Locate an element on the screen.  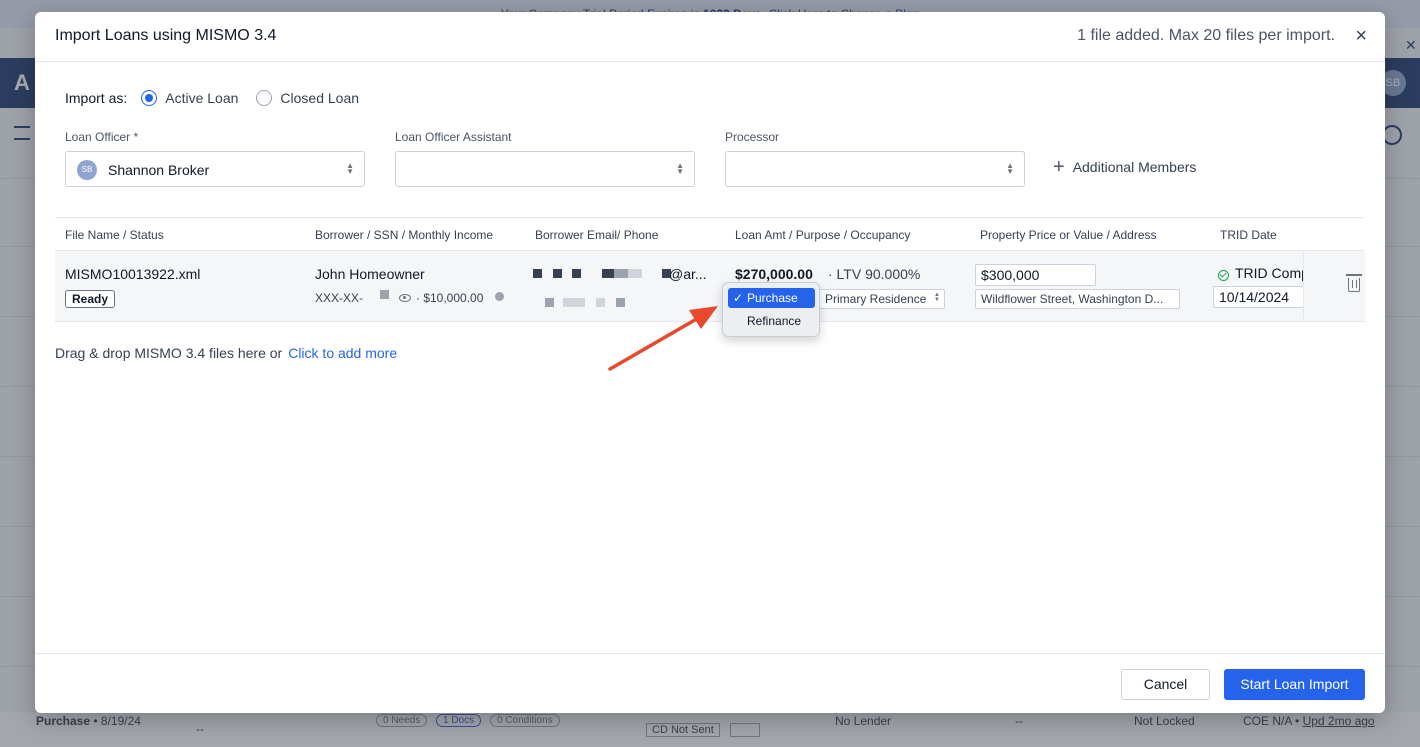
info-icon is located at coordinates (499, 296).